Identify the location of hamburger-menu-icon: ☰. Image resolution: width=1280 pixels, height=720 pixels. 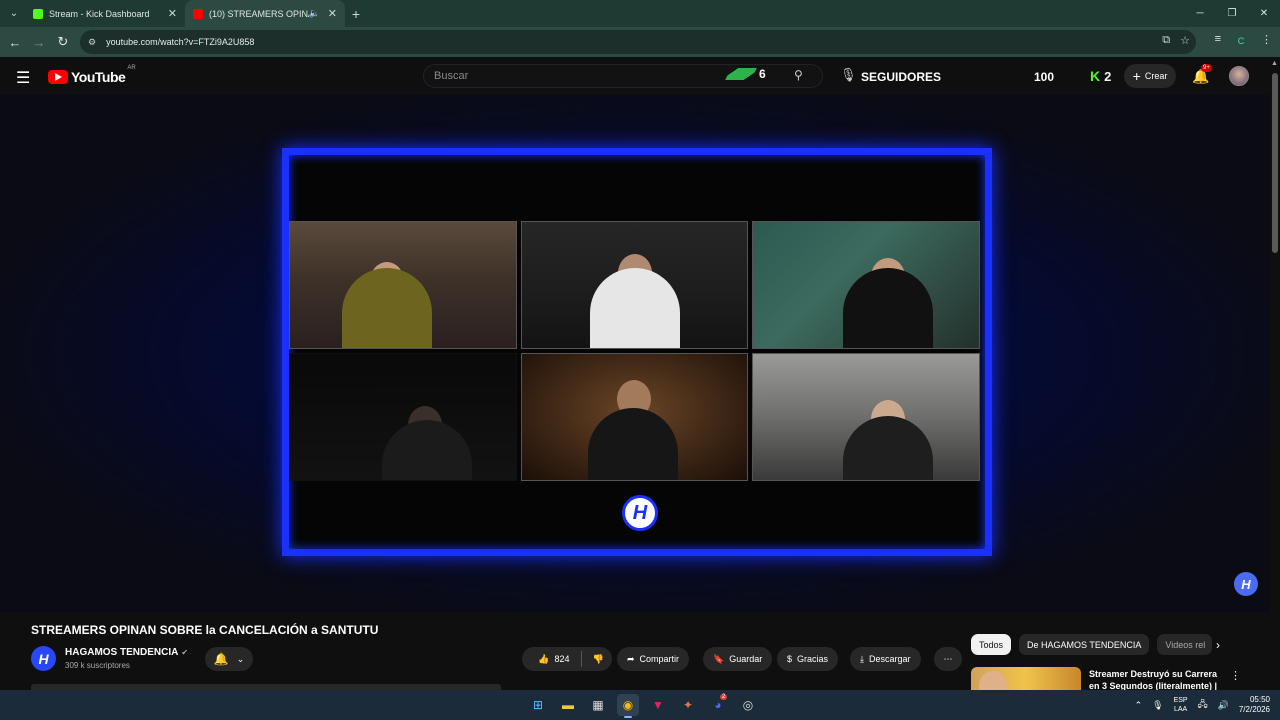
(23, 78).